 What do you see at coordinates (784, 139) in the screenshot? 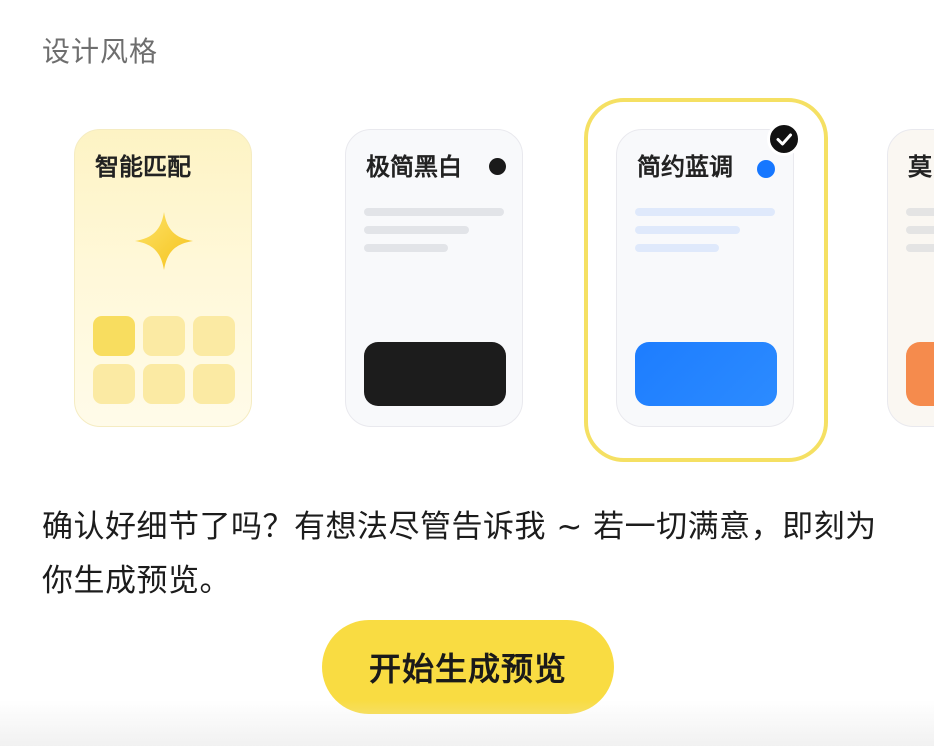
I see `selected-check-icon` at bounding box center [784, 139].